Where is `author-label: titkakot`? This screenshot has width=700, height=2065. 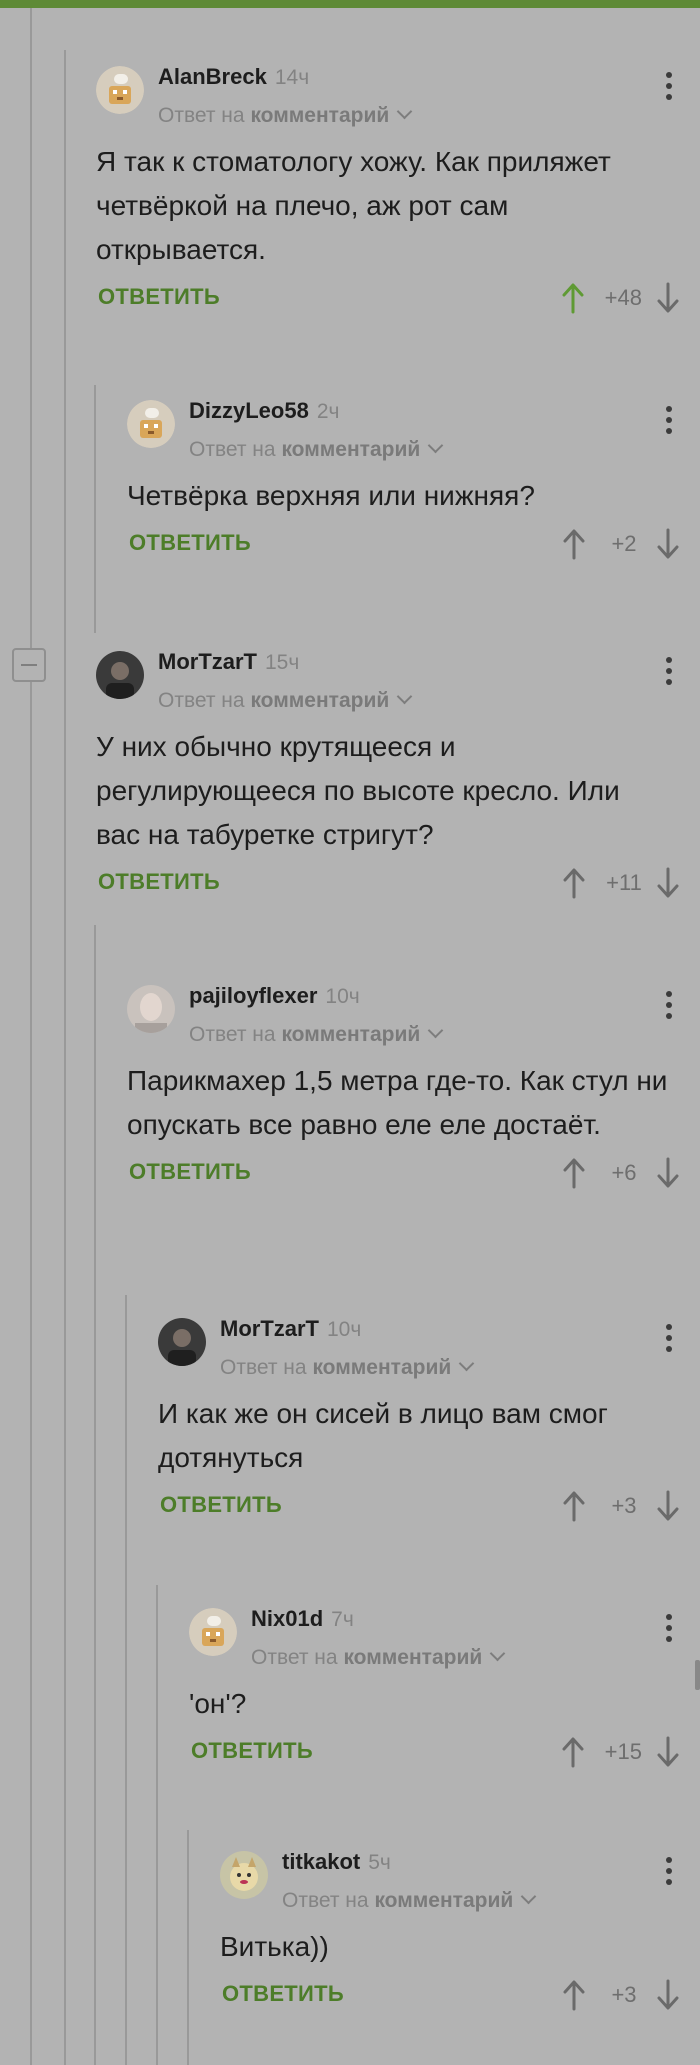 author-label: titkakot is located at coordinates (321, 1861).